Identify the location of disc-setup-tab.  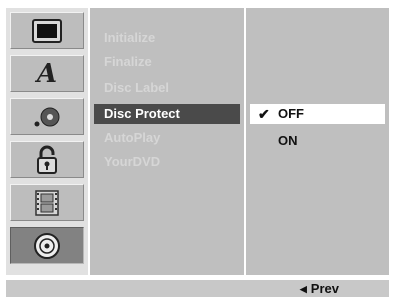
(47, 245).